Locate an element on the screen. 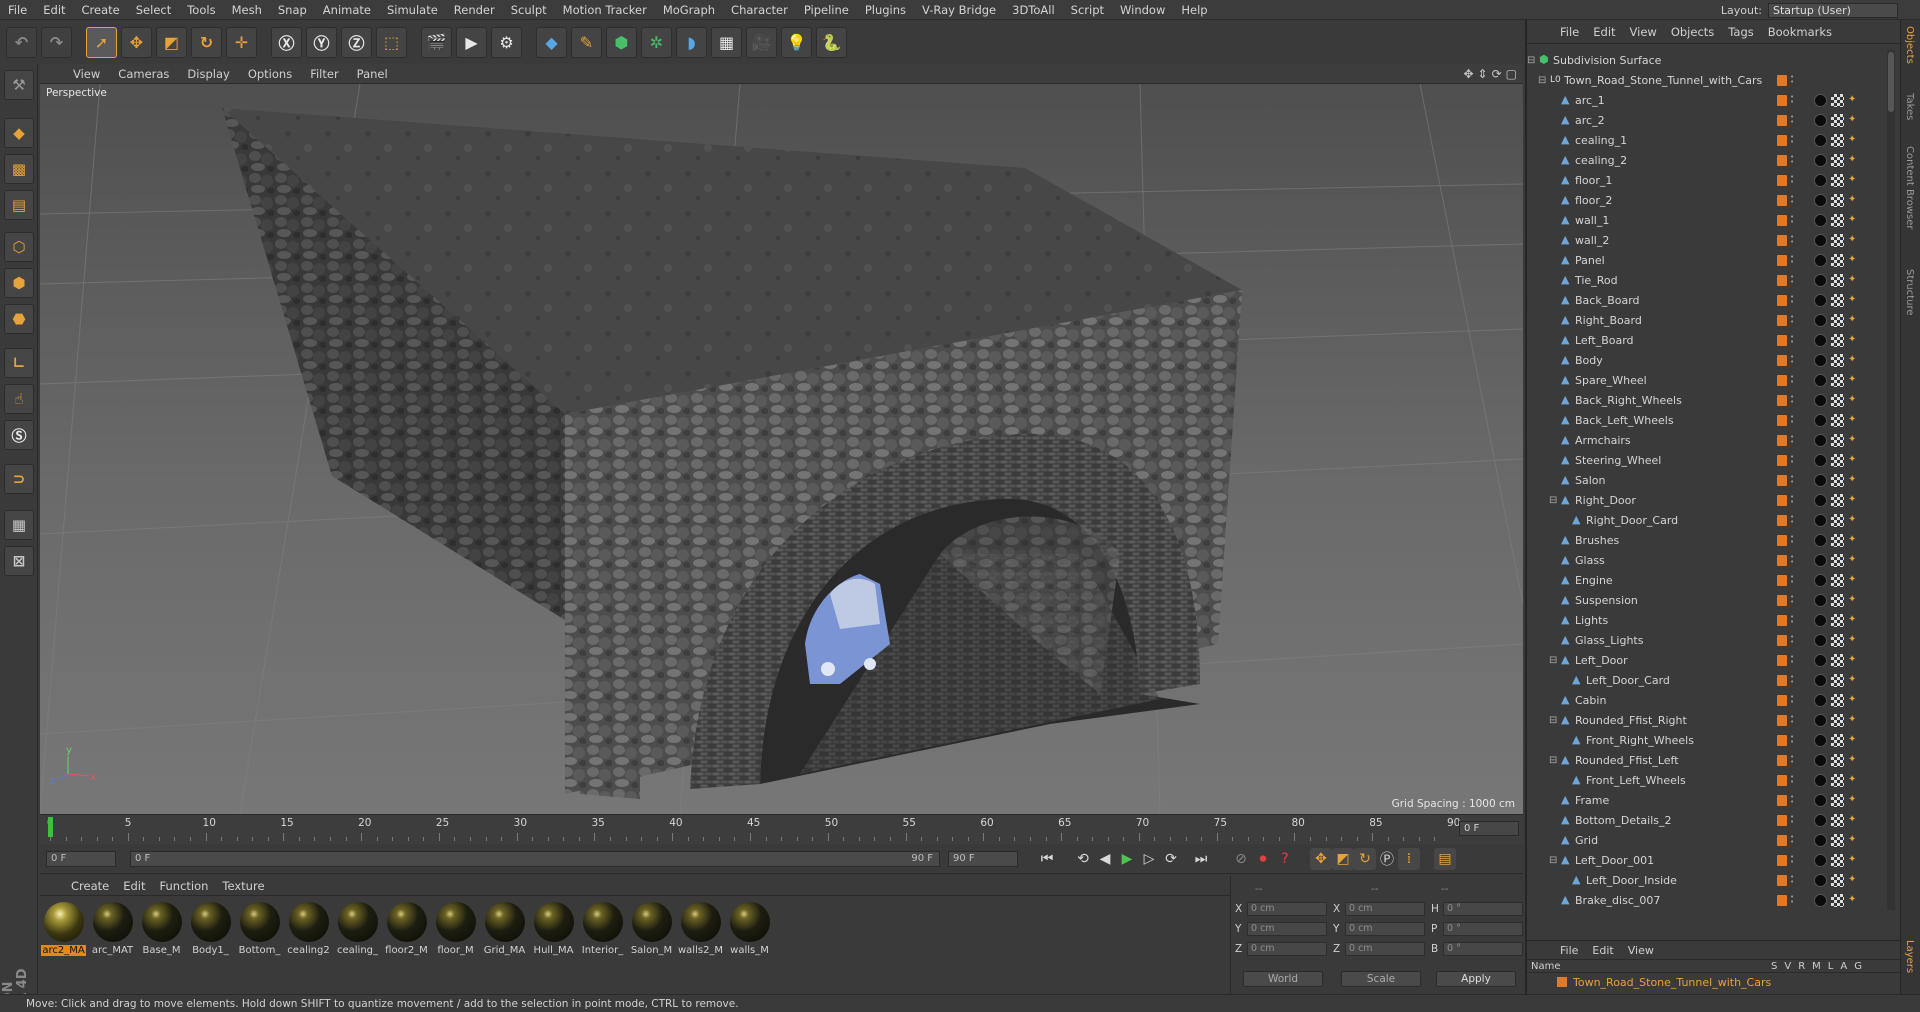  material-item: floor_M is located at coordinates (455, 929).